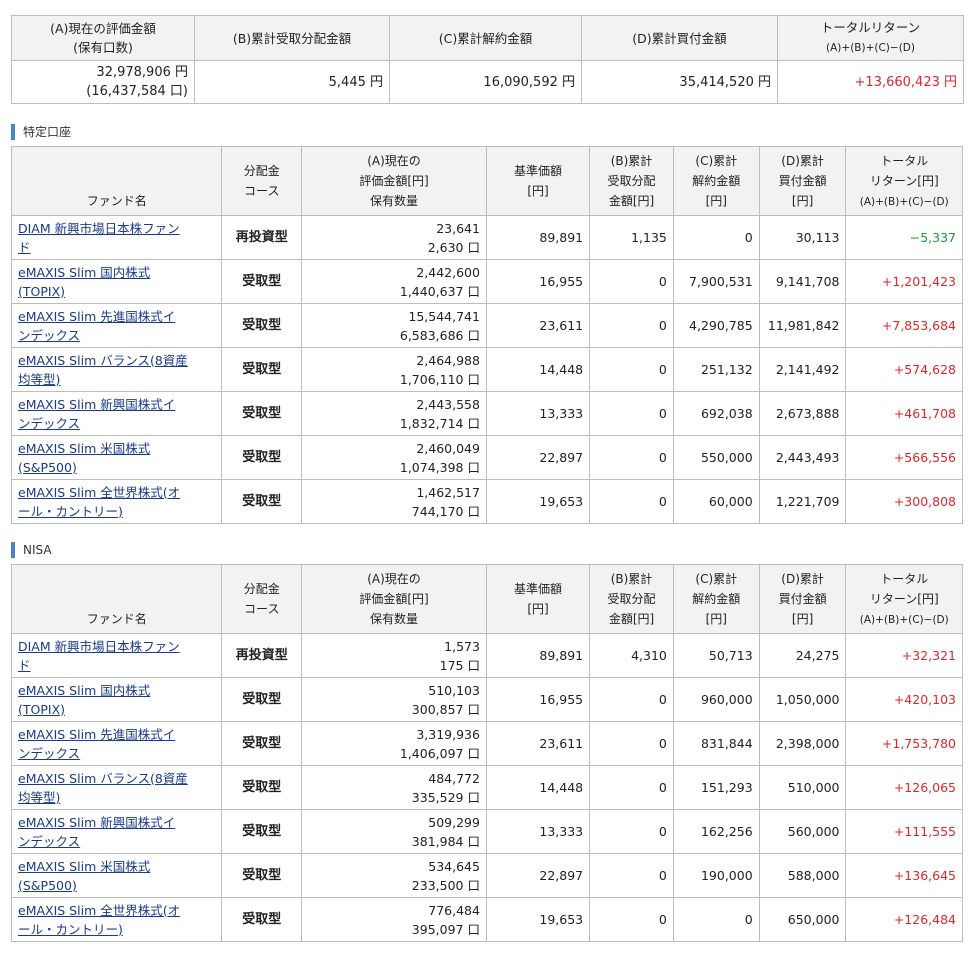 The width and height of the screenshot is (979, 962). What do you see at coordinates (538, 831) in the screenshot?
I see `nav-cell: 13,333` at bounding box center [538, 831].